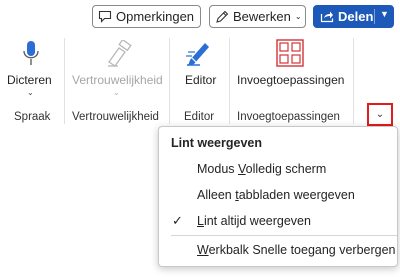 The width and height of the screenshot is (400, 277). I want to click on share-button: Delen ▼, so click(353, 16).